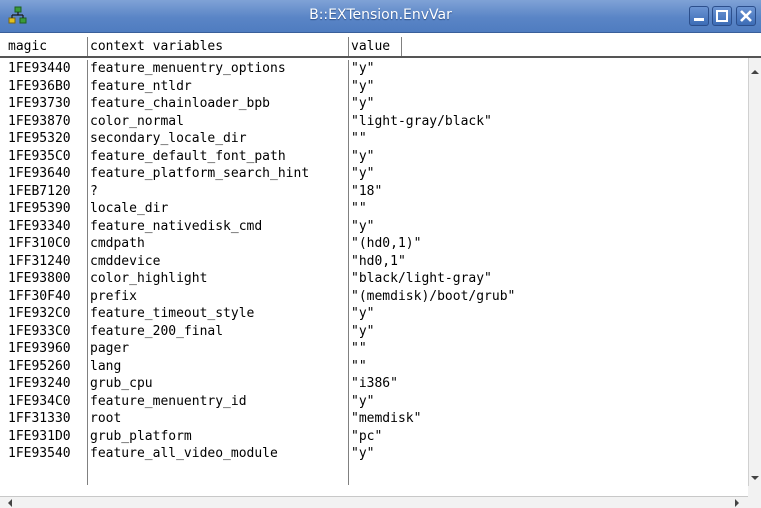 This screenshot has width=761, height=508. I want to click on cell-variable-name: ?, so click(94, 191).